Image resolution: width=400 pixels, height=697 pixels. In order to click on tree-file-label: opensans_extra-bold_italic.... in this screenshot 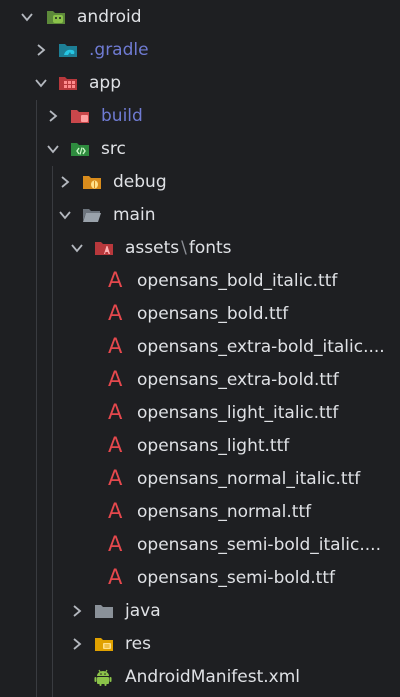, I will do `click(261, 347)`.